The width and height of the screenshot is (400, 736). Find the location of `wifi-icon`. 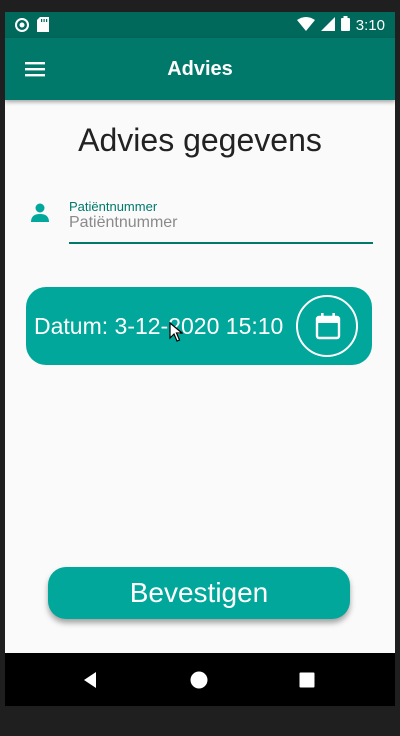

wifi-icon is located at coordinates (305, 25).